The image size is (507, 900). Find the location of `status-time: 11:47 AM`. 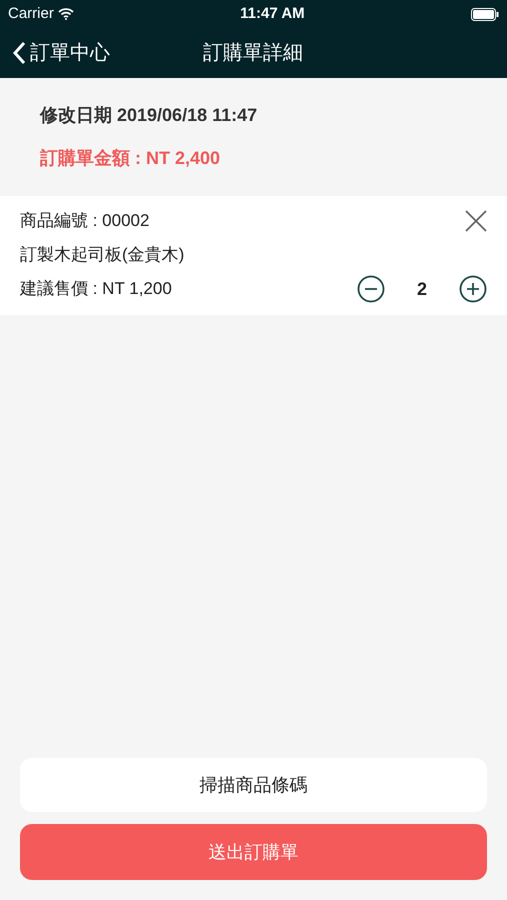

status-time: 11:47 AM is located at coordinates (272, 14).